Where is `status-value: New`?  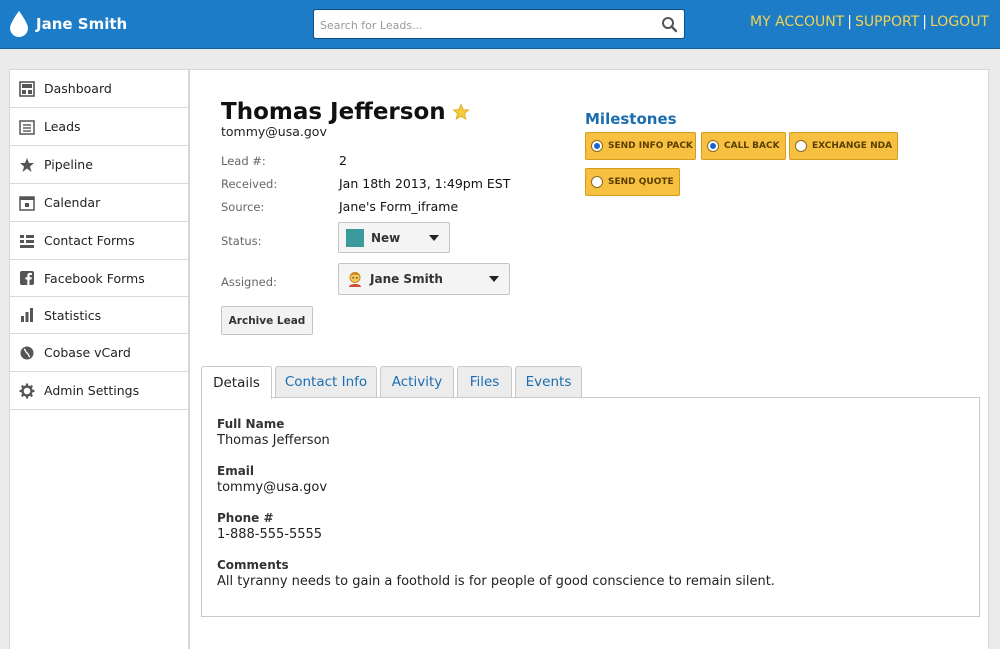
status-value: New is located at coordinates (386, 237).